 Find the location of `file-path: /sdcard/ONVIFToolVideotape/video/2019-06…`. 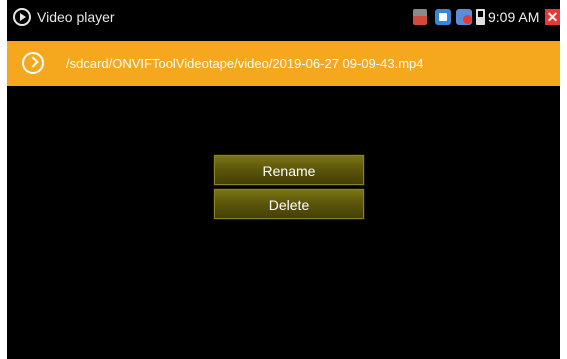

file-path: /sdcard/ONVIFToolVideotape/video/2019-06… is located at coordinates (245, 63).